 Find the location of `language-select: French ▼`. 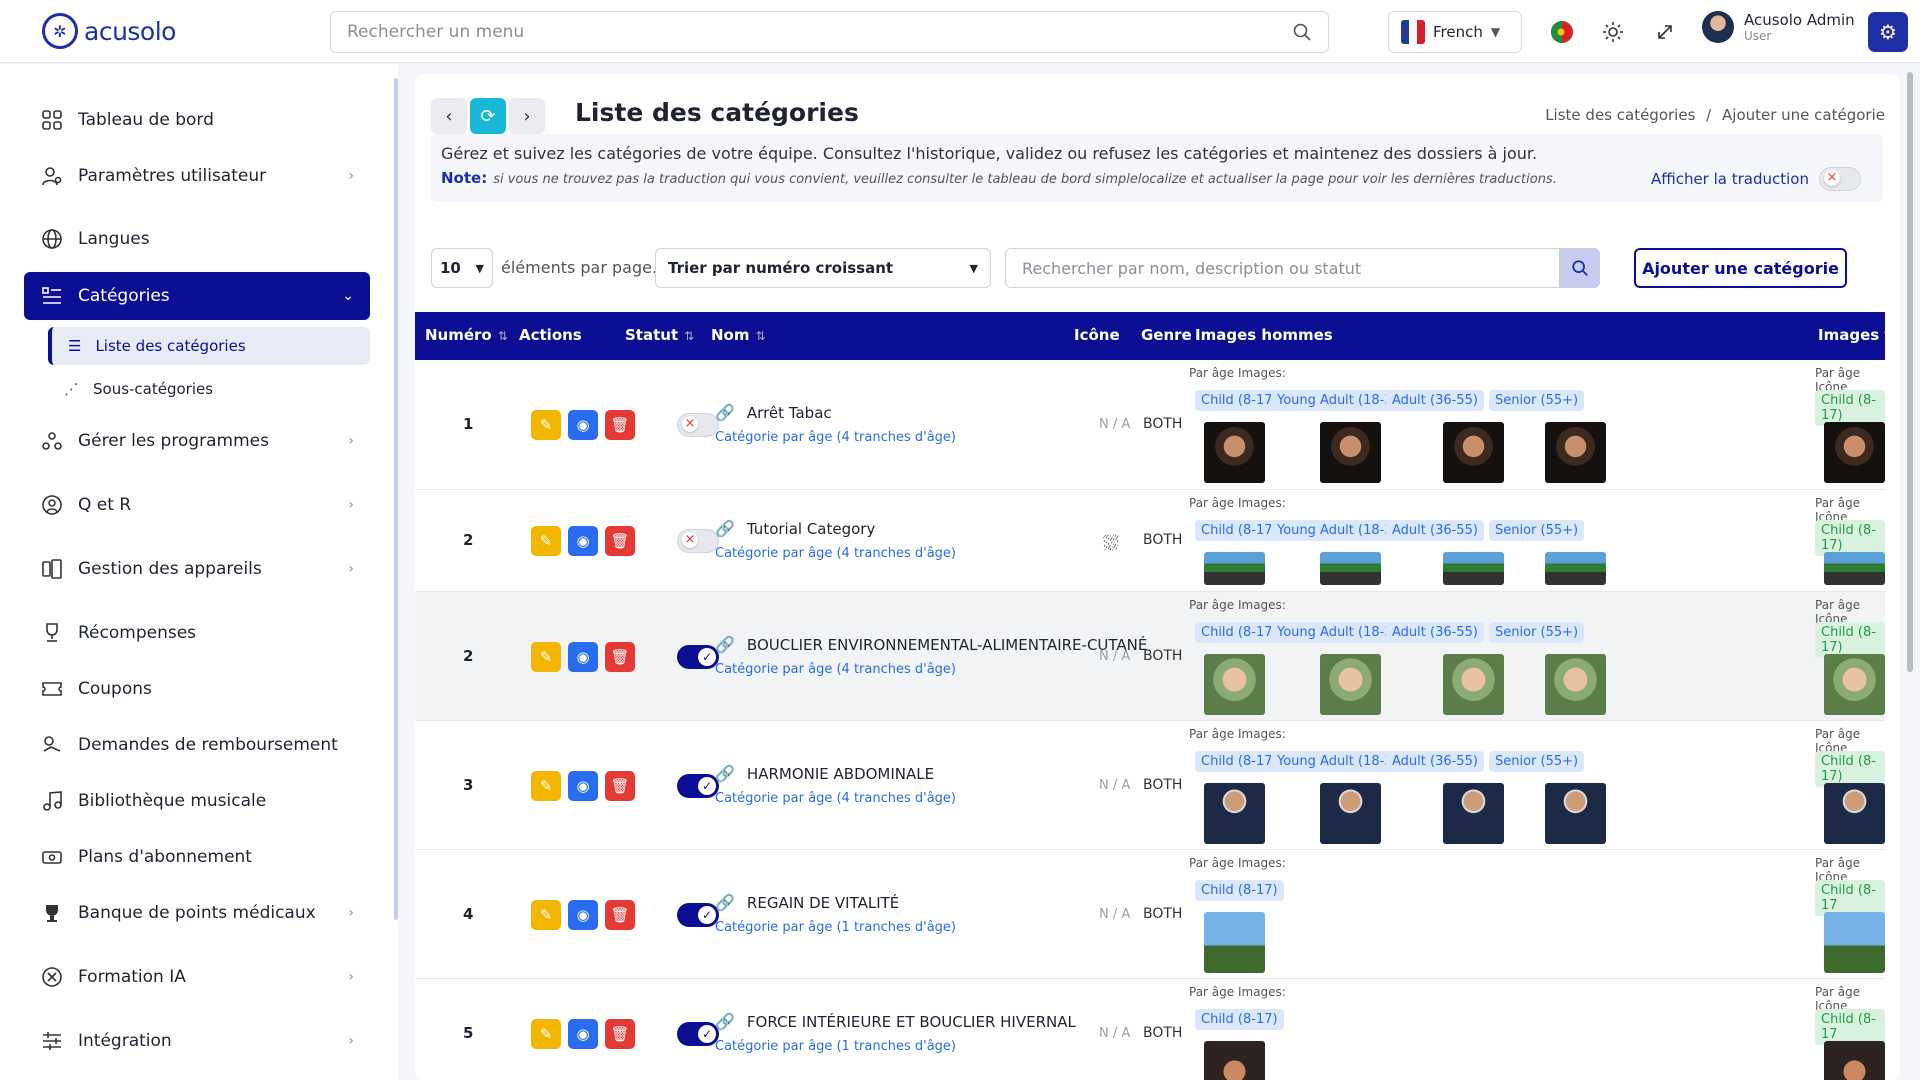

language-select: French ▼ is located at coordinates (1455, 32).